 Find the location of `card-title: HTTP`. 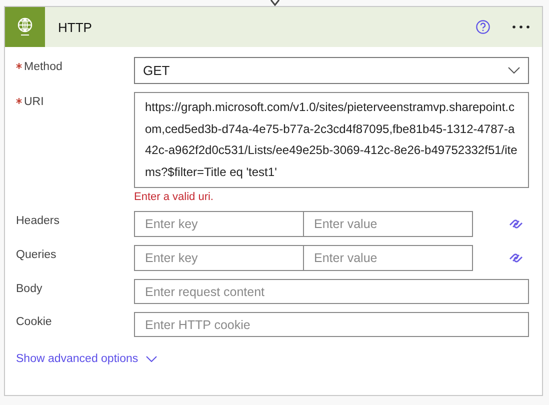

card-title: HTTP is located at coordinates (75, 27).